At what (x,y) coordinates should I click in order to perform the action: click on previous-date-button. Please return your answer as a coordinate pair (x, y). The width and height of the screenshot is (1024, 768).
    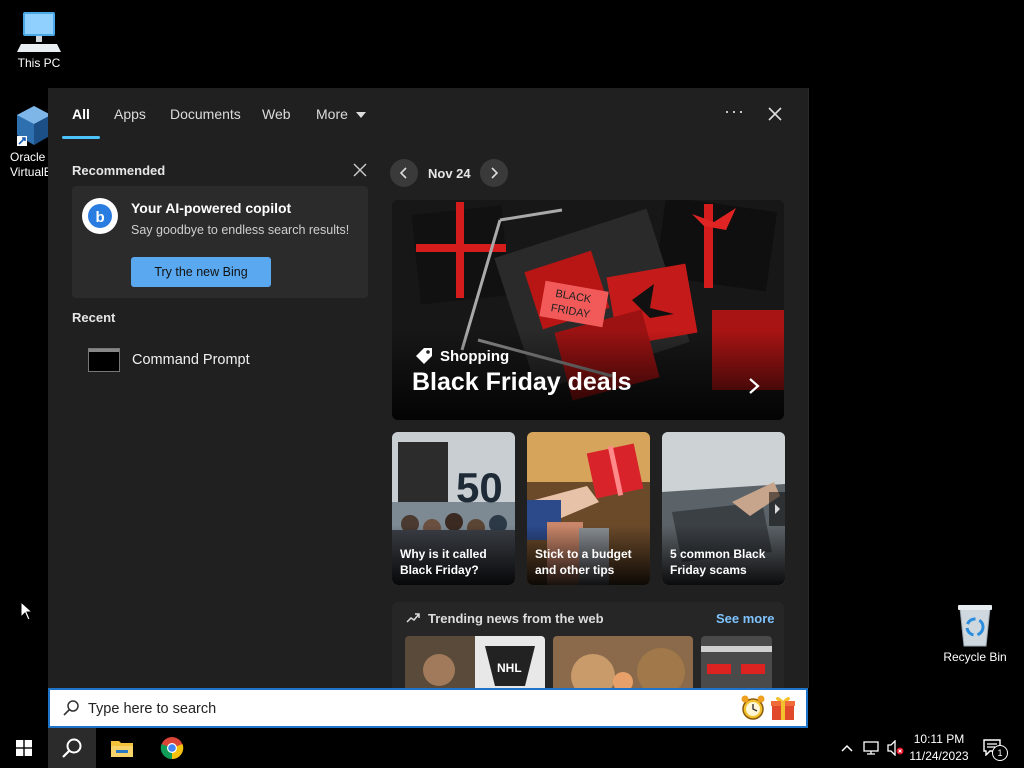
    Looking at the image, I should click on (404, 173).